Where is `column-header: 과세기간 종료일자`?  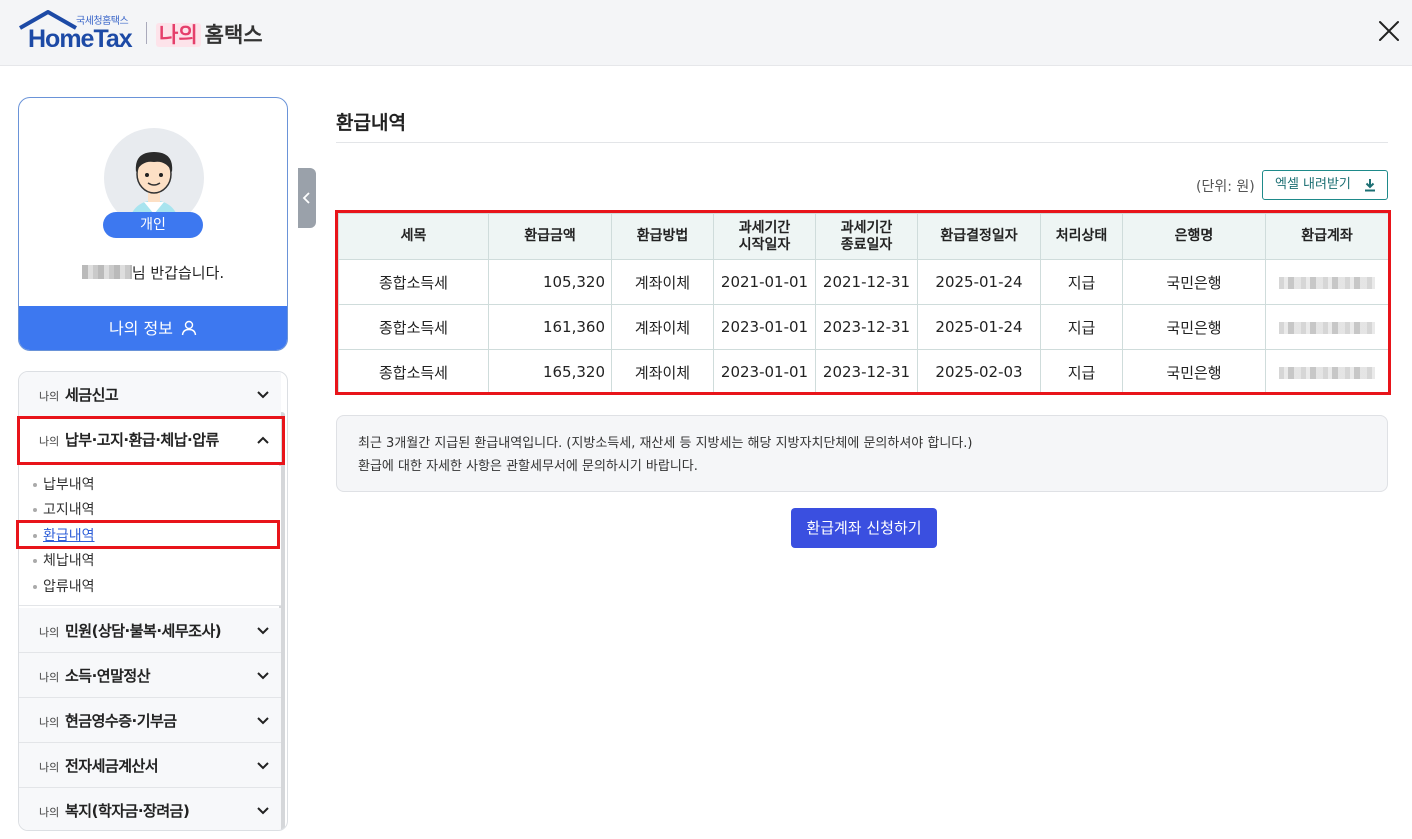
column-header: 과세기간 종료일자 is located at coordinates (866, 236).